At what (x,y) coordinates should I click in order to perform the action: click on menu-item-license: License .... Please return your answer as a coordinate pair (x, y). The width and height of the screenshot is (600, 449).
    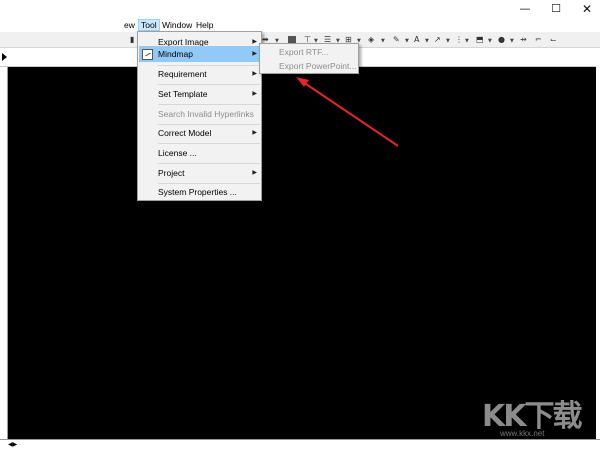
    Looking at the image, I should click on (199, 153).